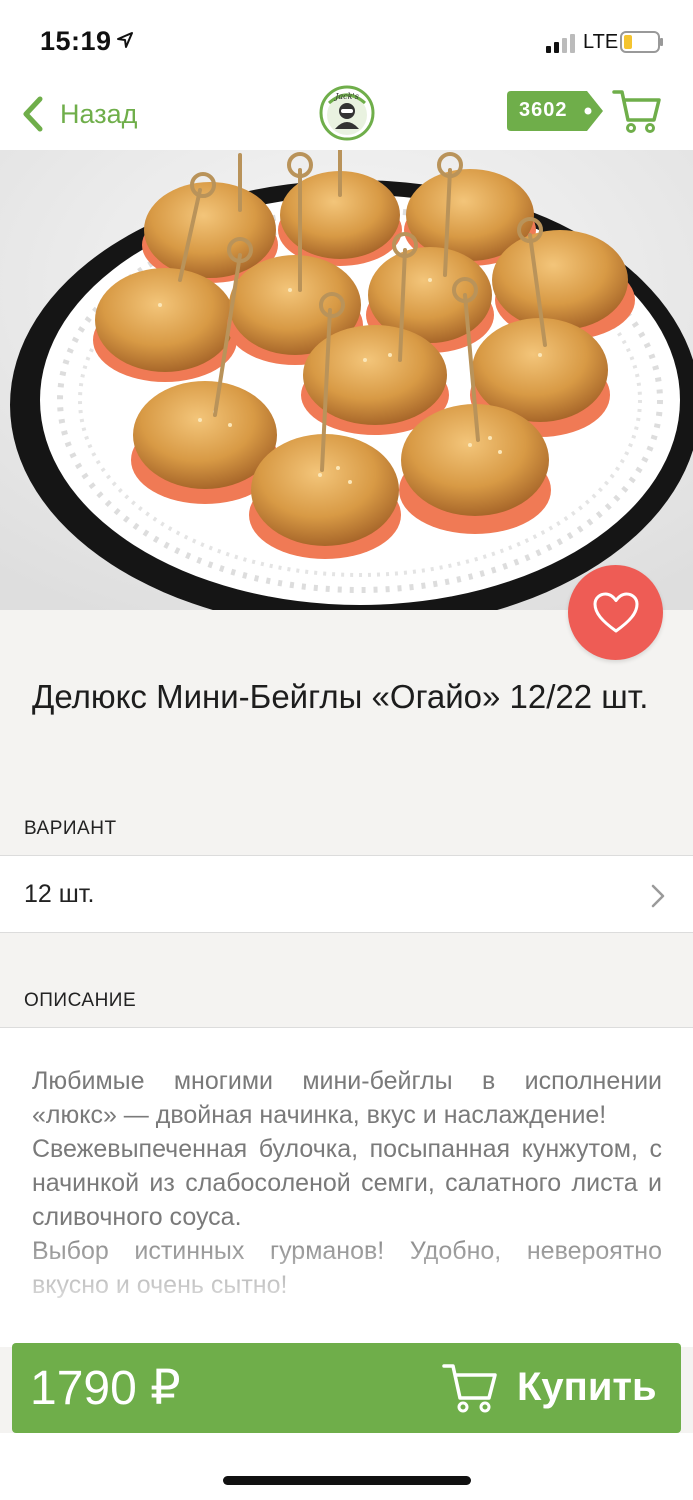 The width and height of the screenshot is (693, 1500). Describe the element at coordinates (340, 696) in the screenshot. I see `product-title: Делюкс Мини-Бейглы «Огайо» 12/22 шт.` at that location.